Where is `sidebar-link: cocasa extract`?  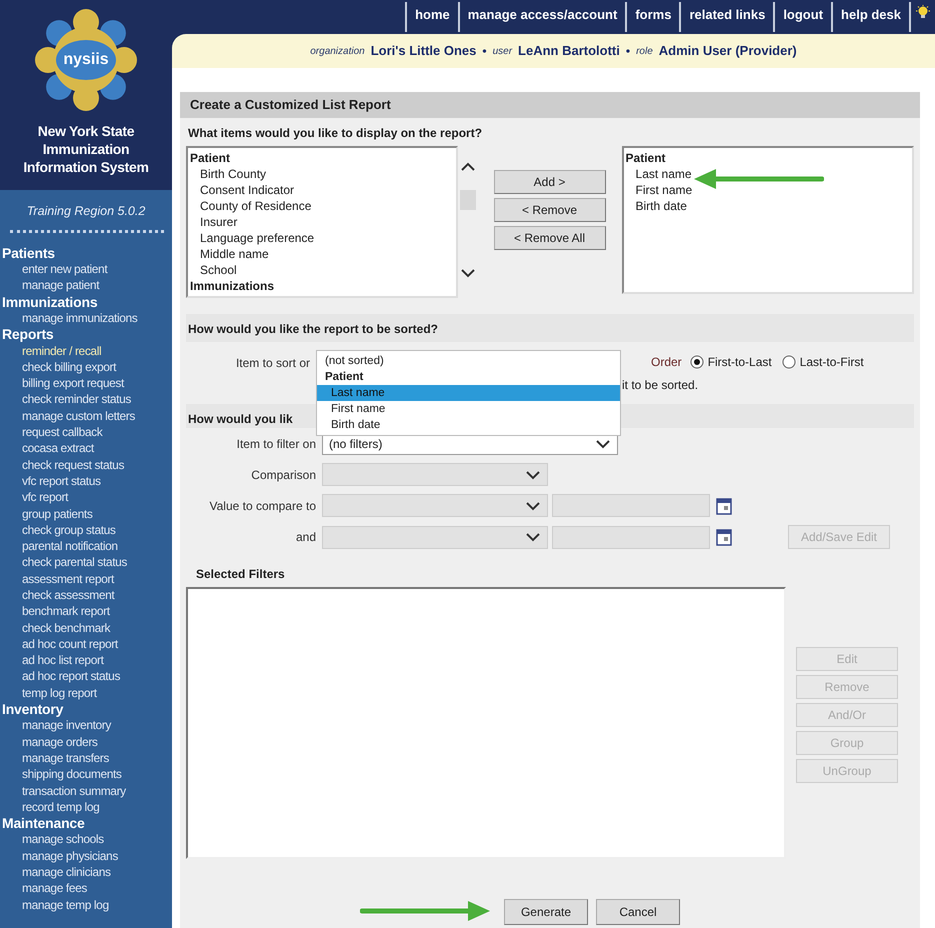
sidebar-link: cocasa extract is located at coordinates (86, 448).